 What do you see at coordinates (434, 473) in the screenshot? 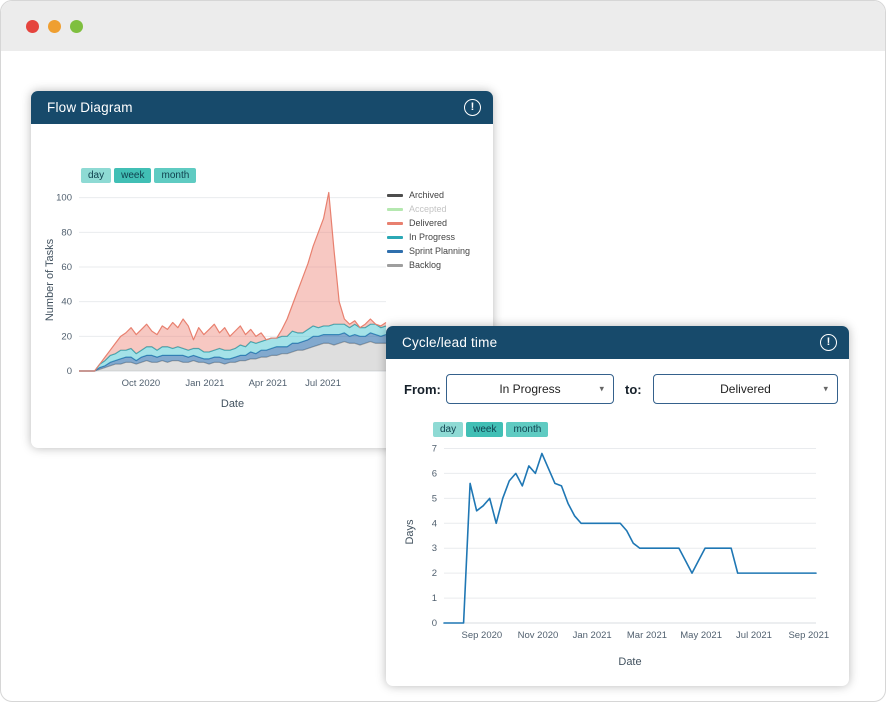
I see `y-tick-label: 6` at bounding box center [434, 473].